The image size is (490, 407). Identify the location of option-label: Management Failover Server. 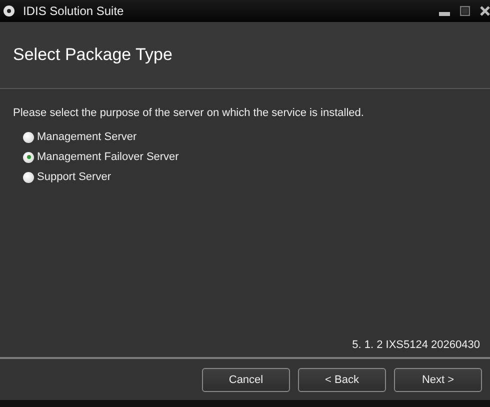
(108, 157).